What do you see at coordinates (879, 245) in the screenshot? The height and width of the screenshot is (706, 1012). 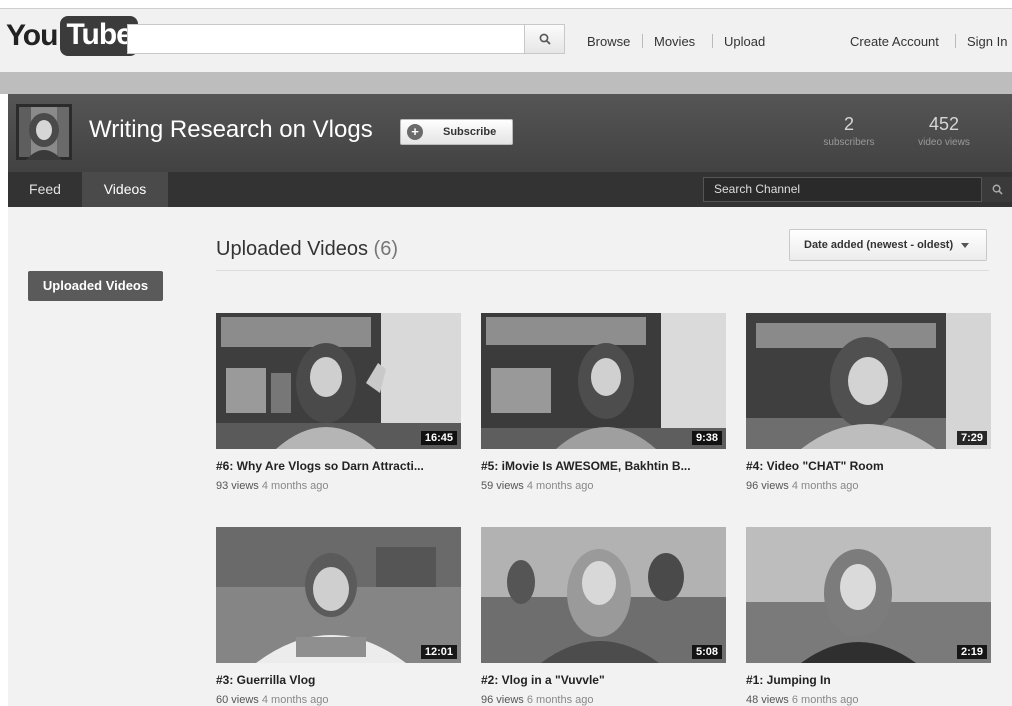 I see `sort-label: Date added (newest - oldest)` at bounding box center [879, 245].